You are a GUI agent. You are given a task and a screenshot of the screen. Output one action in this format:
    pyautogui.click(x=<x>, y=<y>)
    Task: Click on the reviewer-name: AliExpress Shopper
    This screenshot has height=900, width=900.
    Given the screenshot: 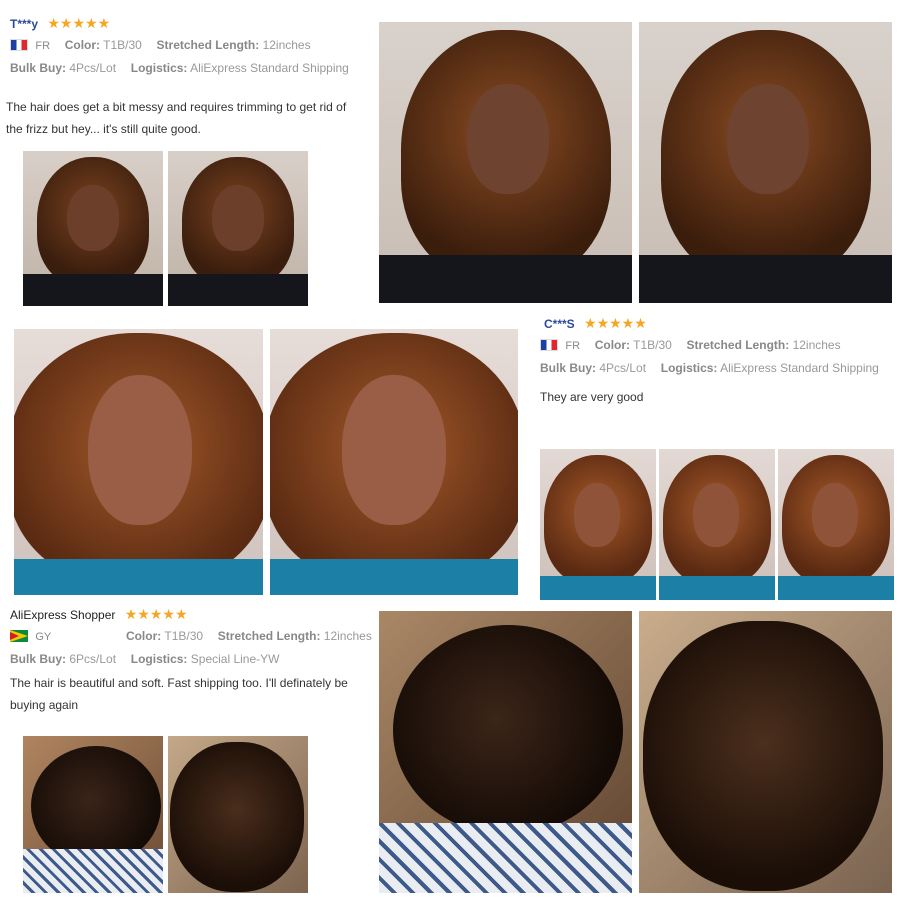 What is the action you would take?
    pyautogui.click(x=63, y=615)
    